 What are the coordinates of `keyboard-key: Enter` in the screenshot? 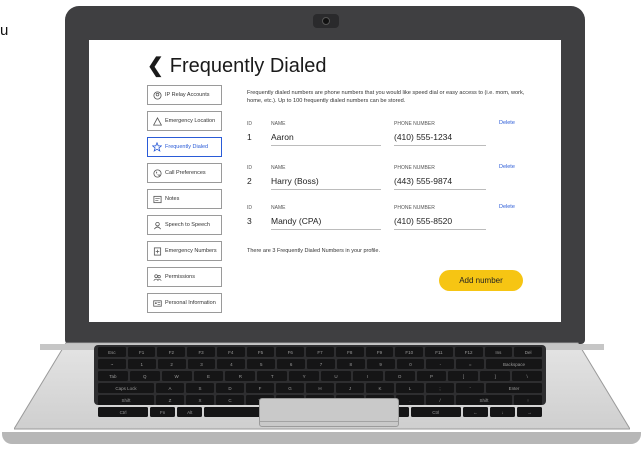 It's located at (514, 388).